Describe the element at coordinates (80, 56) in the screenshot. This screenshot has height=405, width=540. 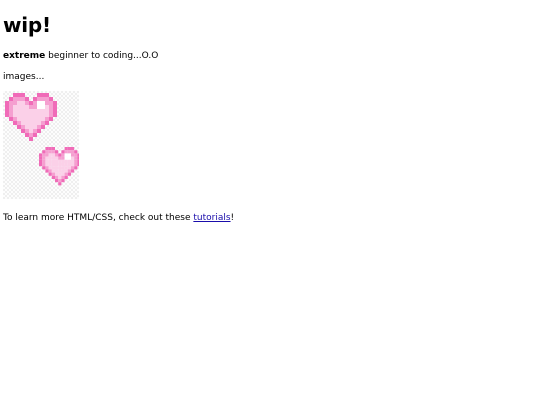
I see `intro-text: extreme beginner to coding...O.O` at that location.